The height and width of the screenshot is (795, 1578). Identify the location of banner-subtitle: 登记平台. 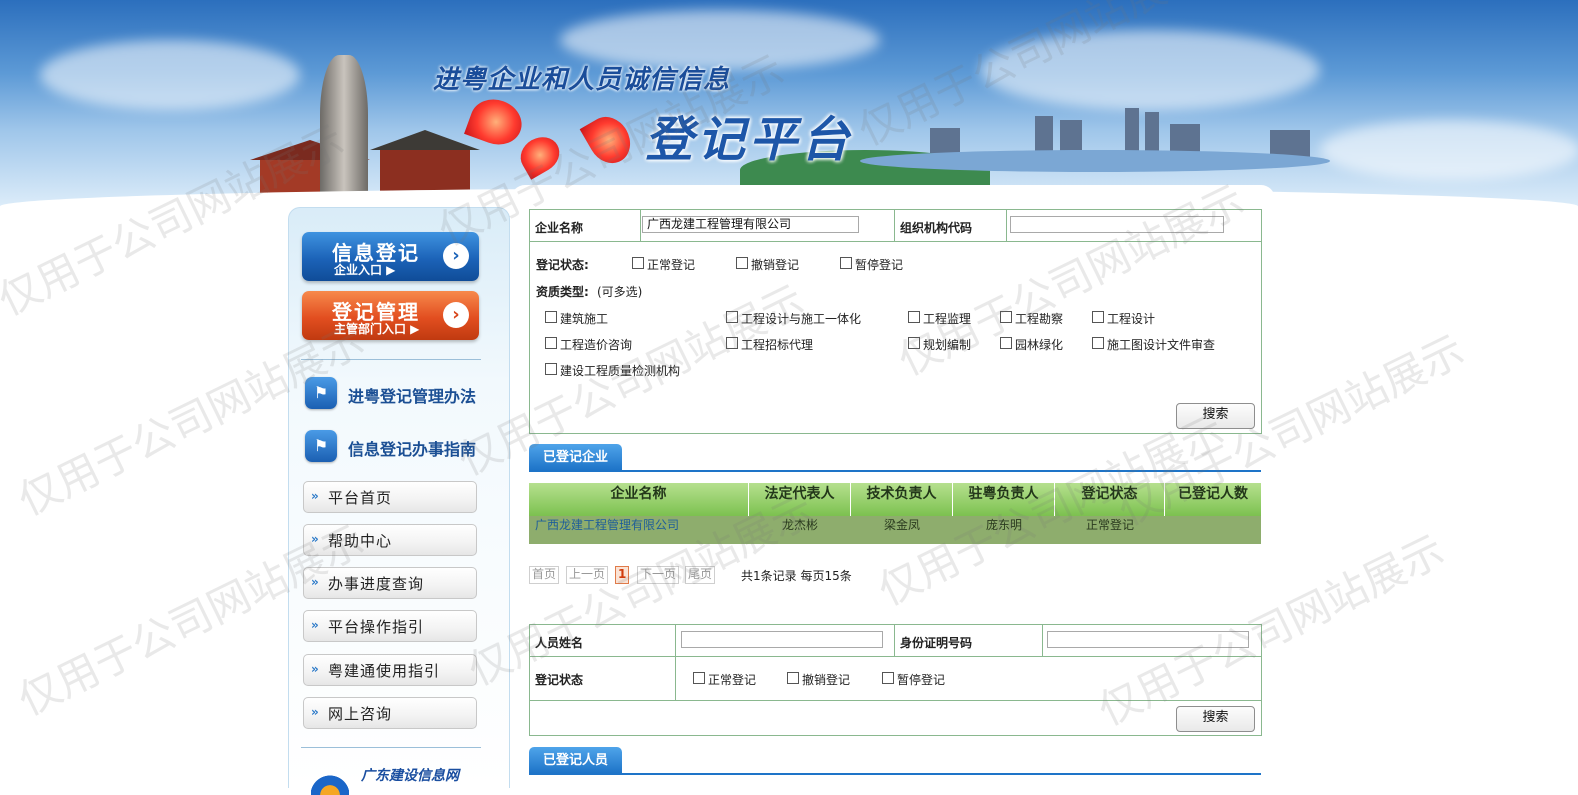
(749, 140).